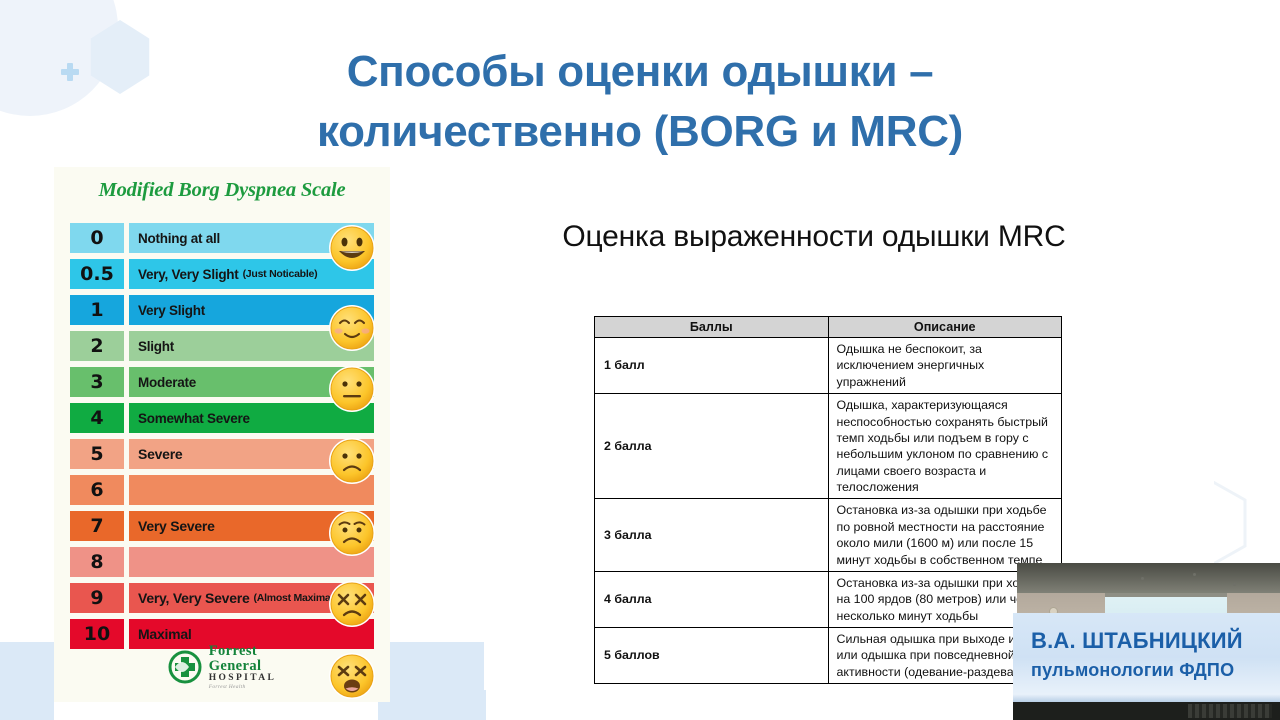  I want to click on borg-label-text: Nothing at all, so click(179, 238).